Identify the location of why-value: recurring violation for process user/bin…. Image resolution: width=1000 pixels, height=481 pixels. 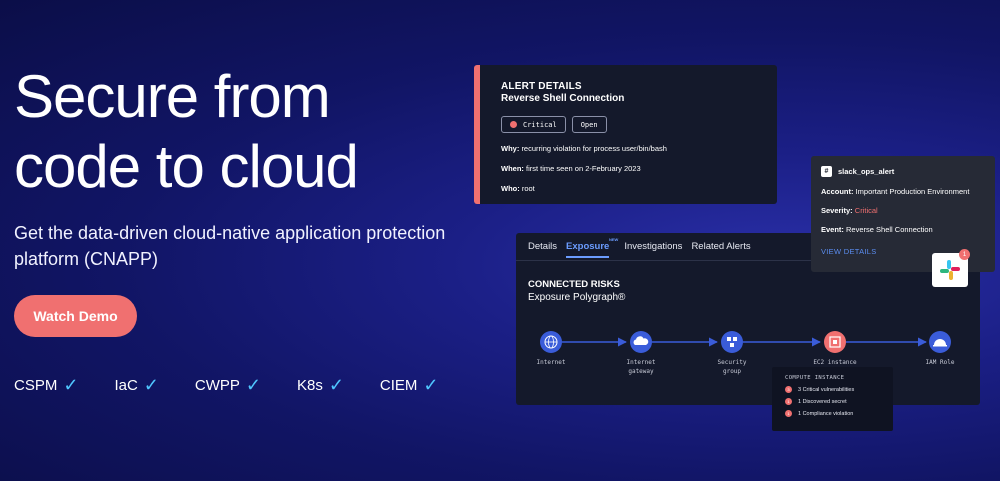
(594, 148).